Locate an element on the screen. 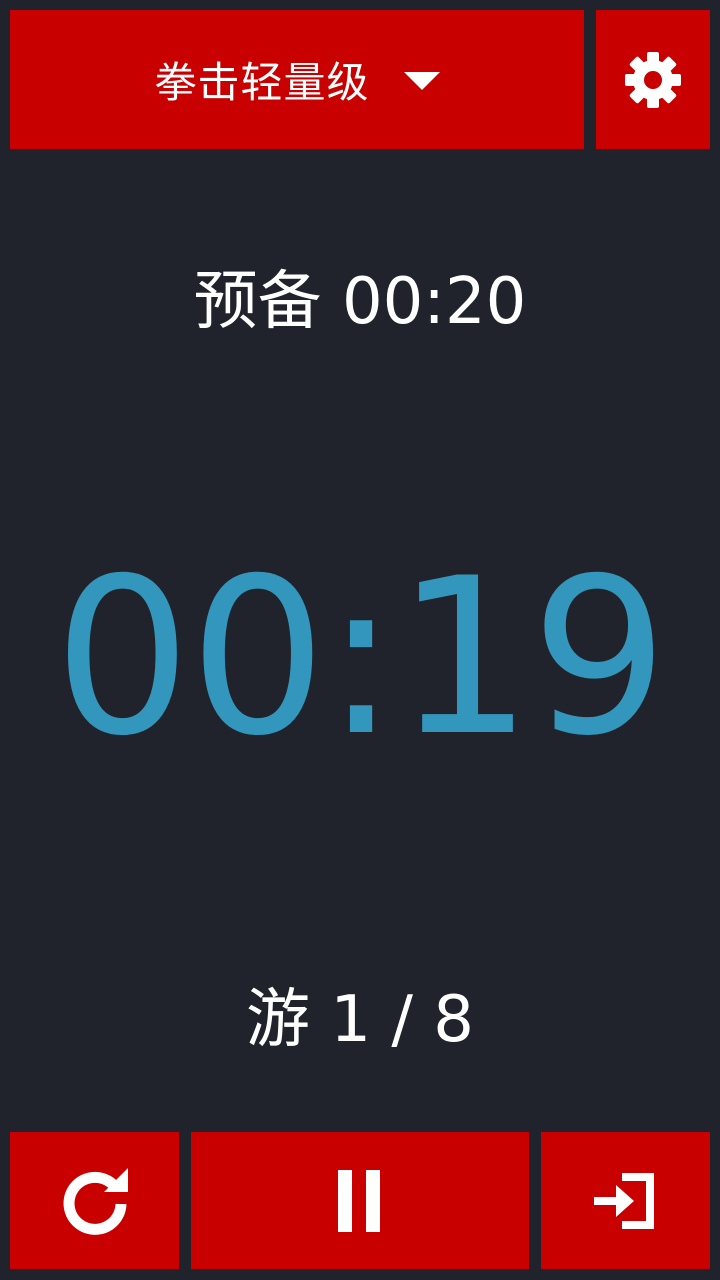 The image size is (720, 1280). prep-time-label: 预备 00:20 is located at coordinates (360, 302).